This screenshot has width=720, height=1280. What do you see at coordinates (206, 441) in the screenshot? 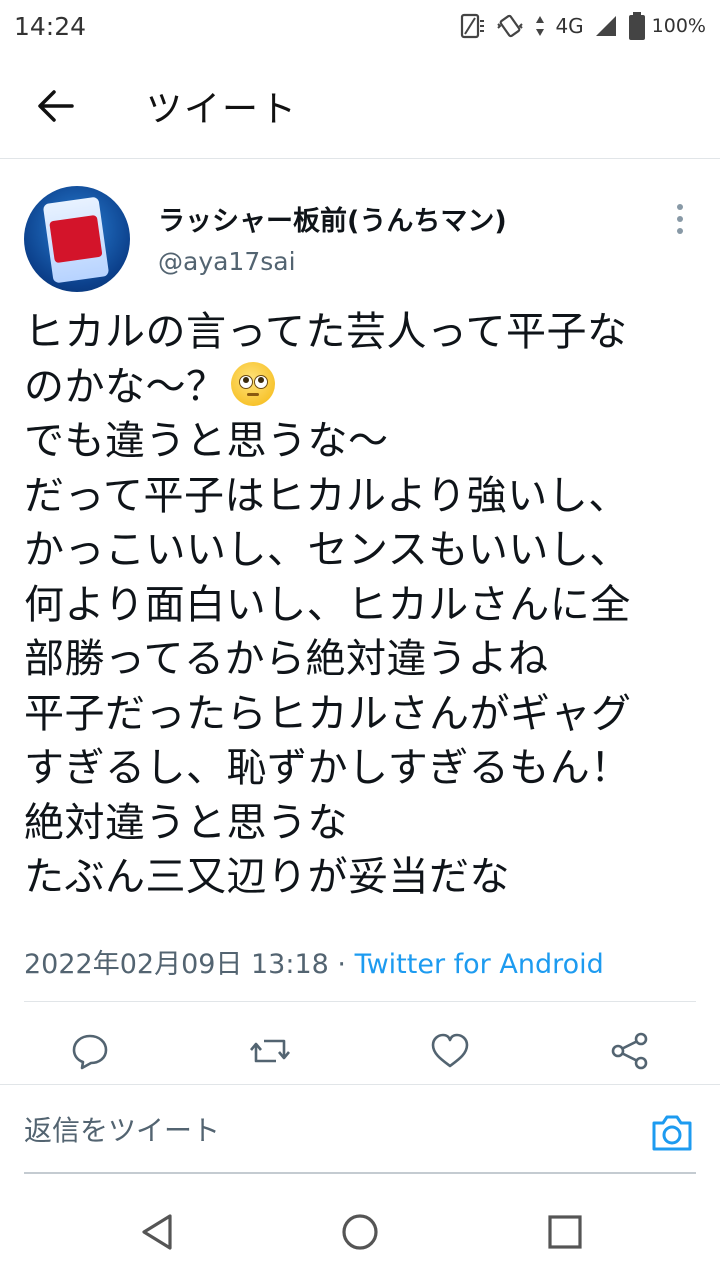
I see `tweet-text-line: でも違うと思うな〜` at bounding box center [206, 441].